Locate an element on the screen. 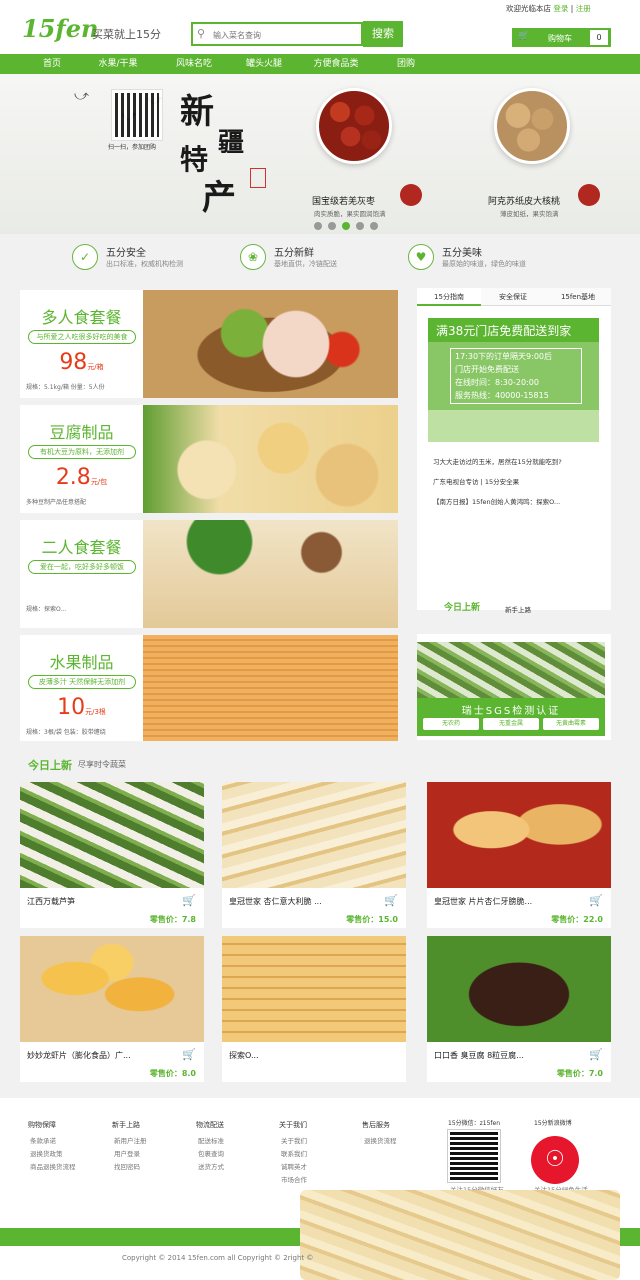 The height and width of the screenshot is (1280, 640). search-input is located at coordinates (287, 35).